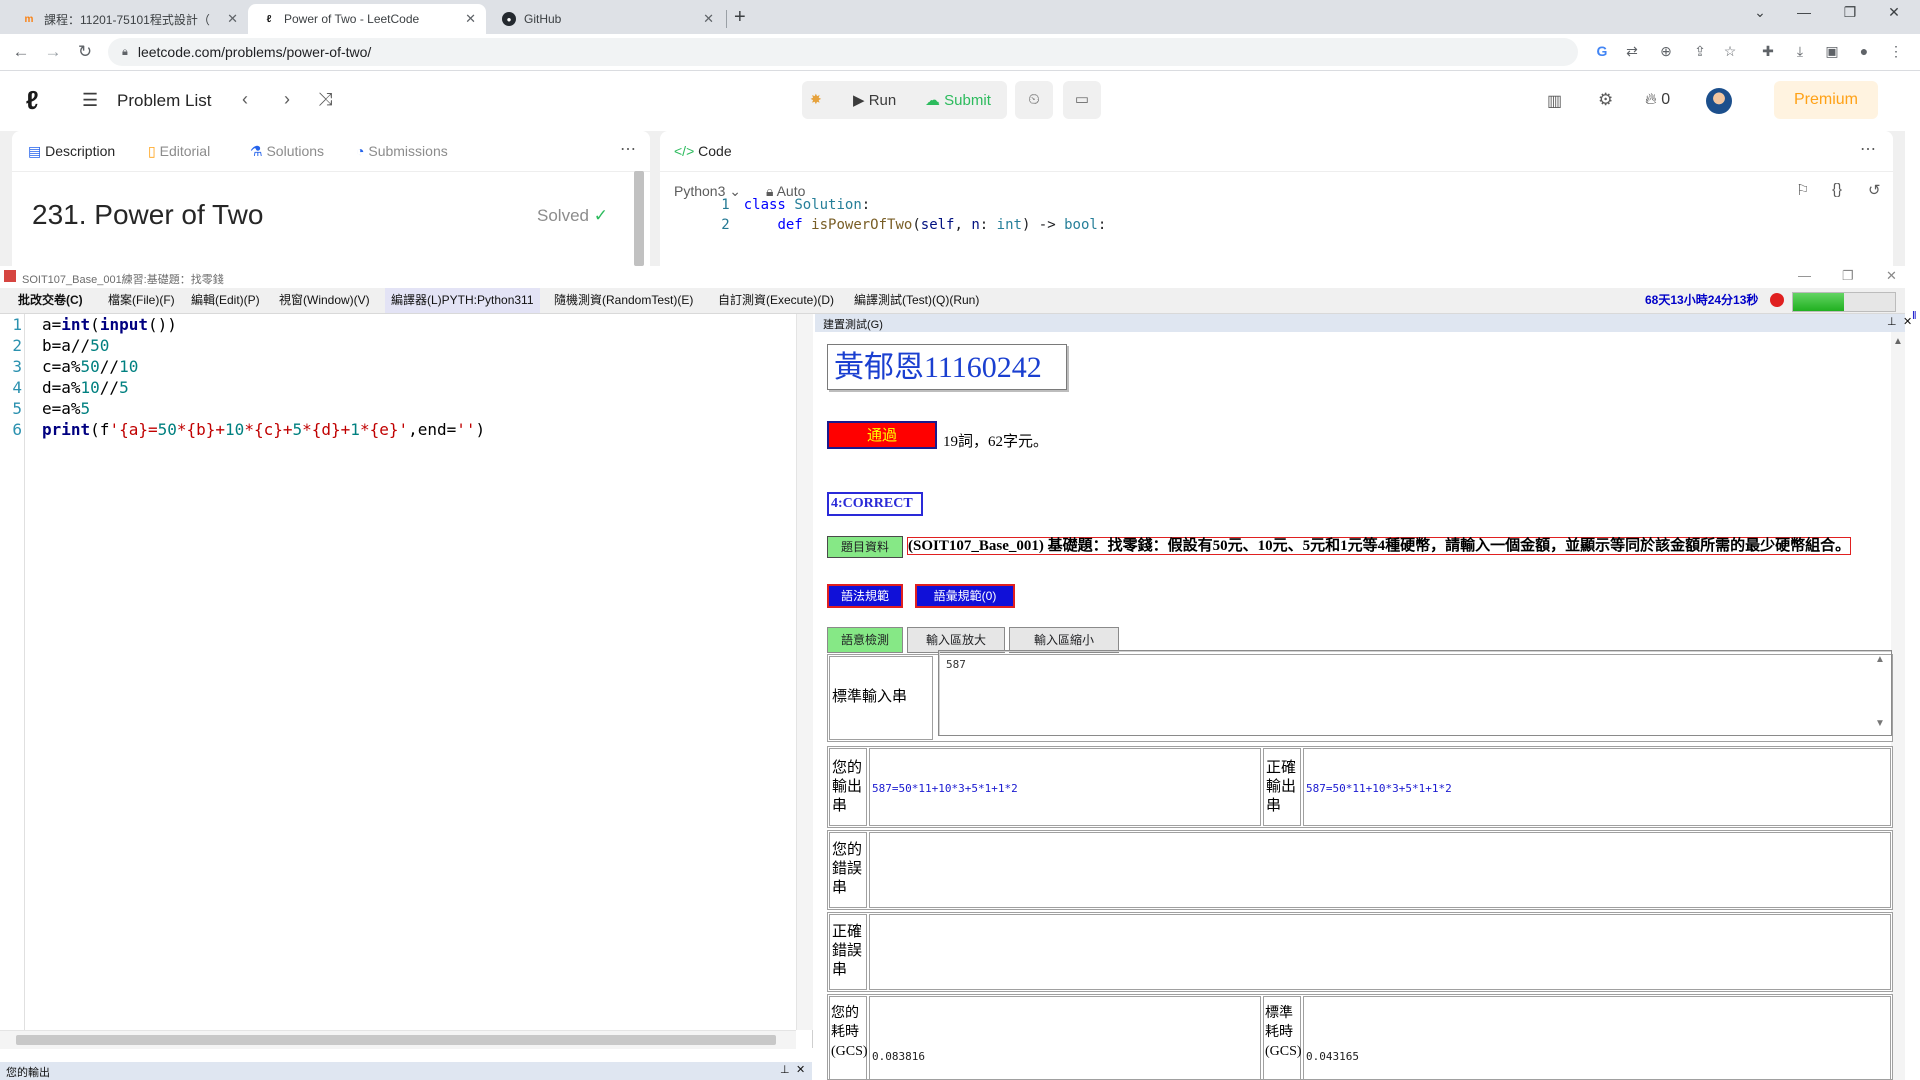  Describe the element at coordinates (21, 52) in the screenshot. I see `back-icon: ←` at that location.